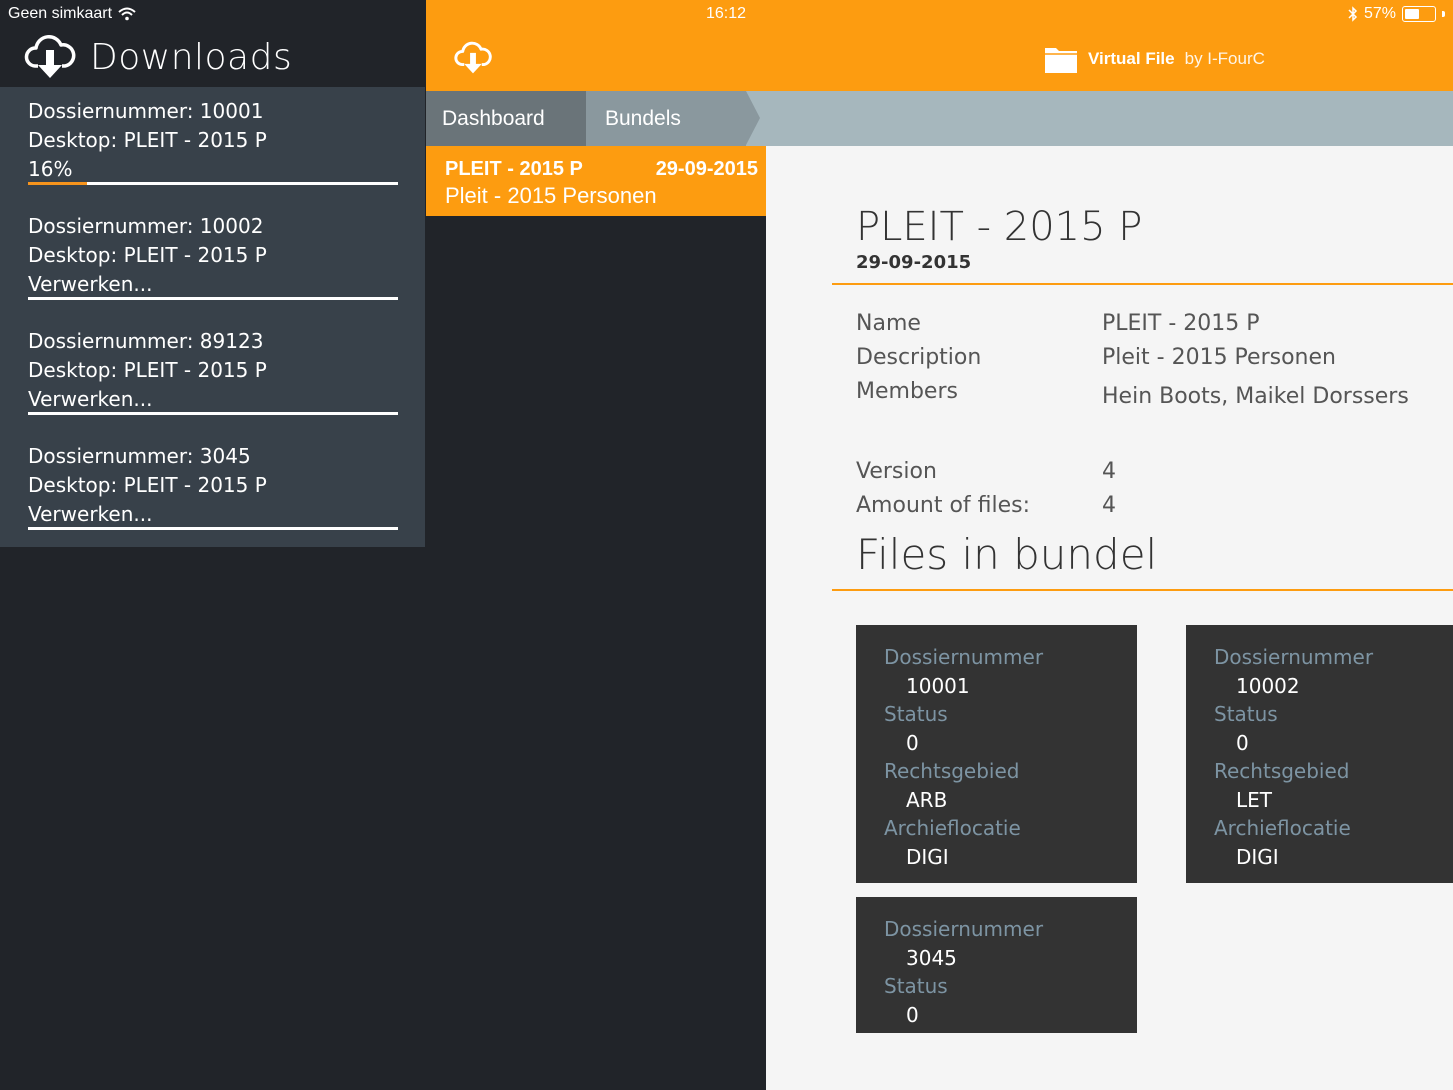  I want to click on file-card: Dossiernummer 3045 Status 0, so click(996, 965).